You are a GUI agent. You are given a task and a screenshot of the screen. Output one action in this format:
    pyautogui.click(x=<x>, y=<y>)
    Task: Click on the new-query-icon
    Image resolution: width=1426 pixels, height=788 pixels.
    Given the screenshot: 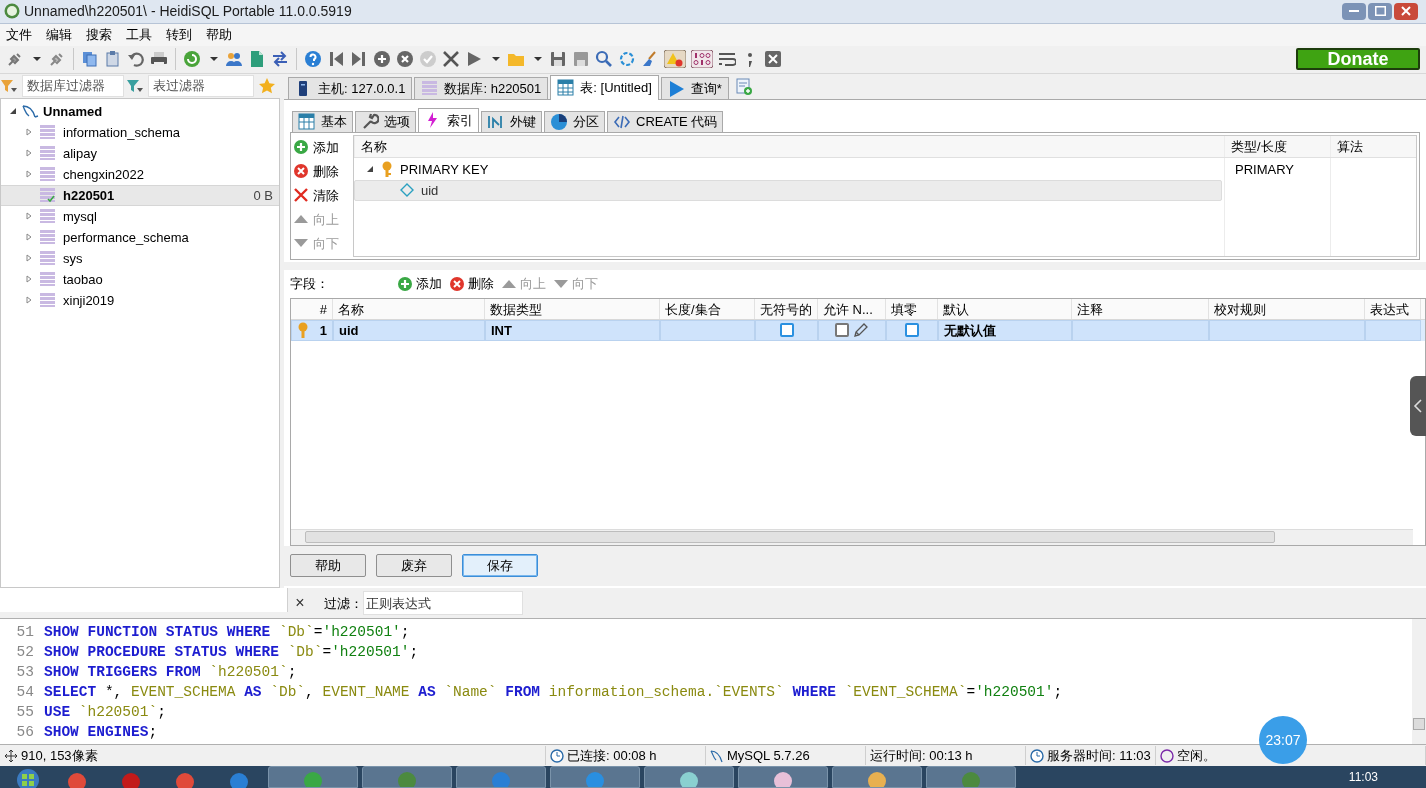 What is the action you would take?
    pyautogui.click(x=743, y=86)
    